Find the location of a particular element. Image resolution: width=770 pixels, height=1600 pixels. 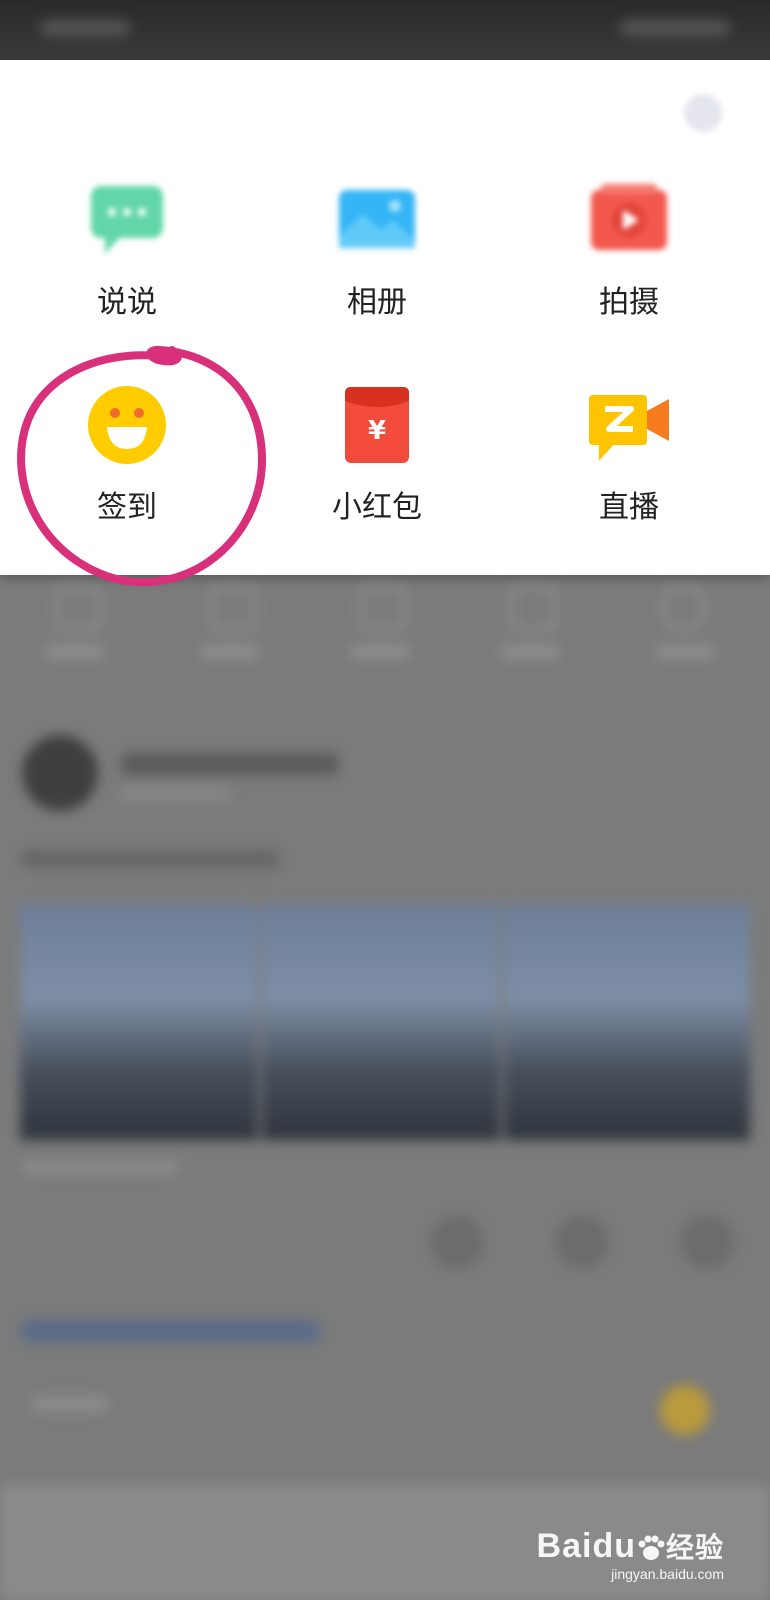

live-stream-icon is located at coordinates (629, 425).